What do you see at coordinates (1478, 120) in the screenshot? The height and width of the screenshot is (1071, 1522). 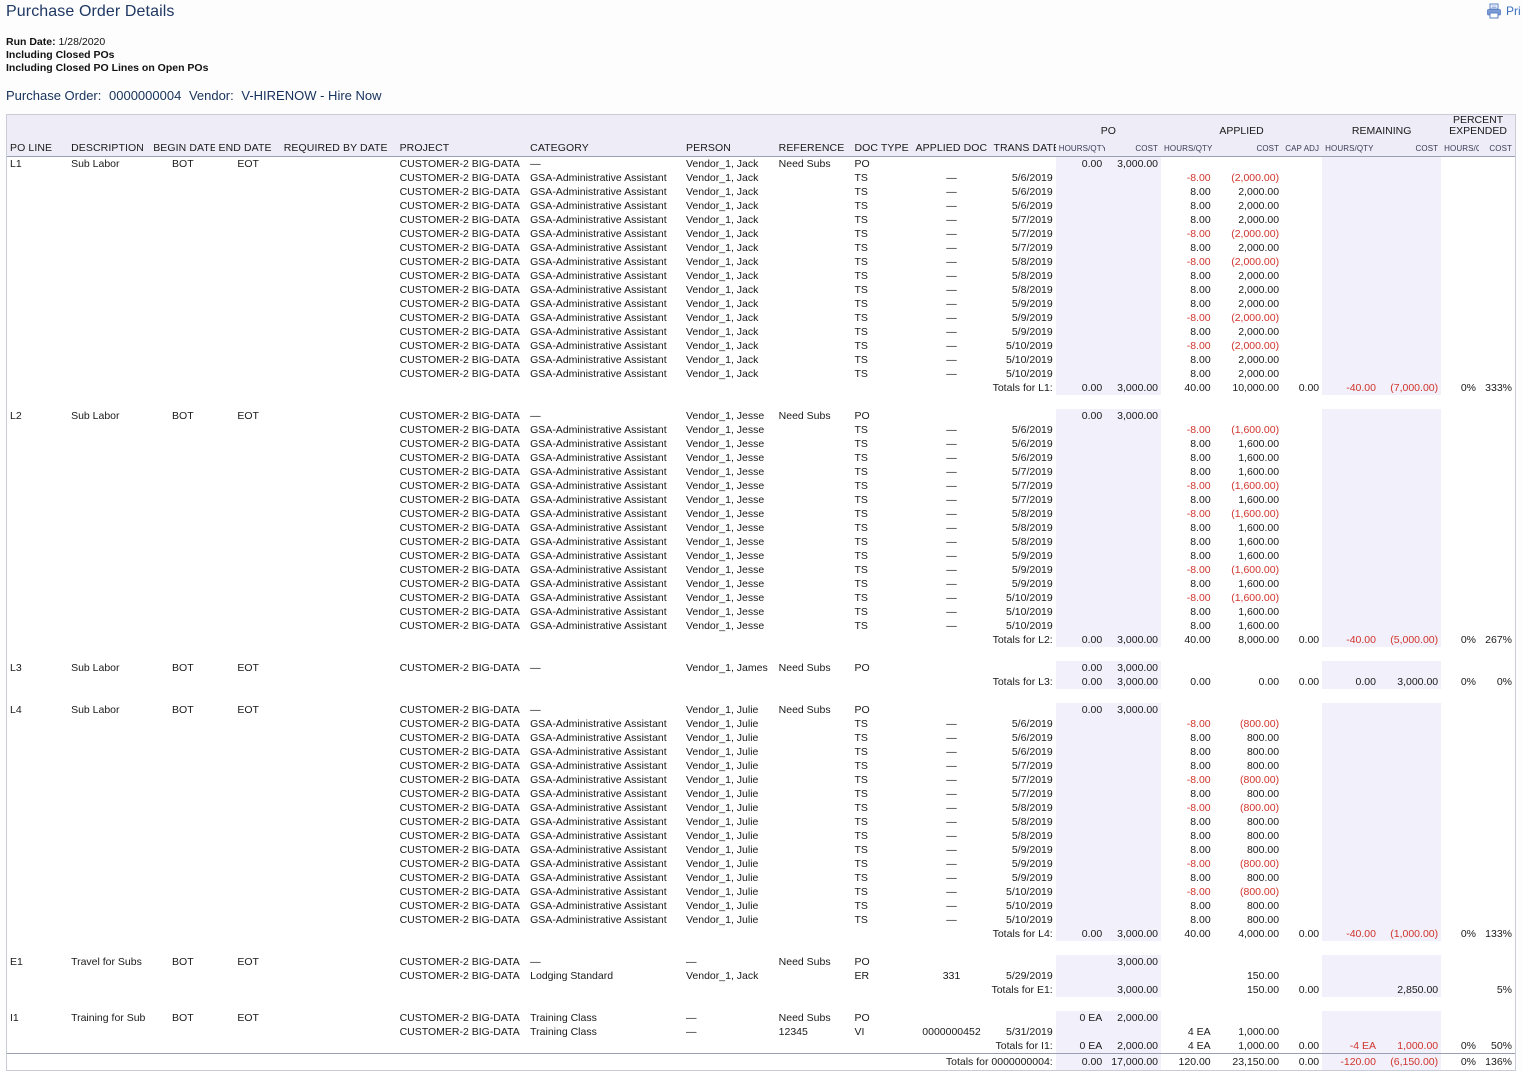 I see `group-percent-line1: PERCENT` at bounding box center [1478, 120].